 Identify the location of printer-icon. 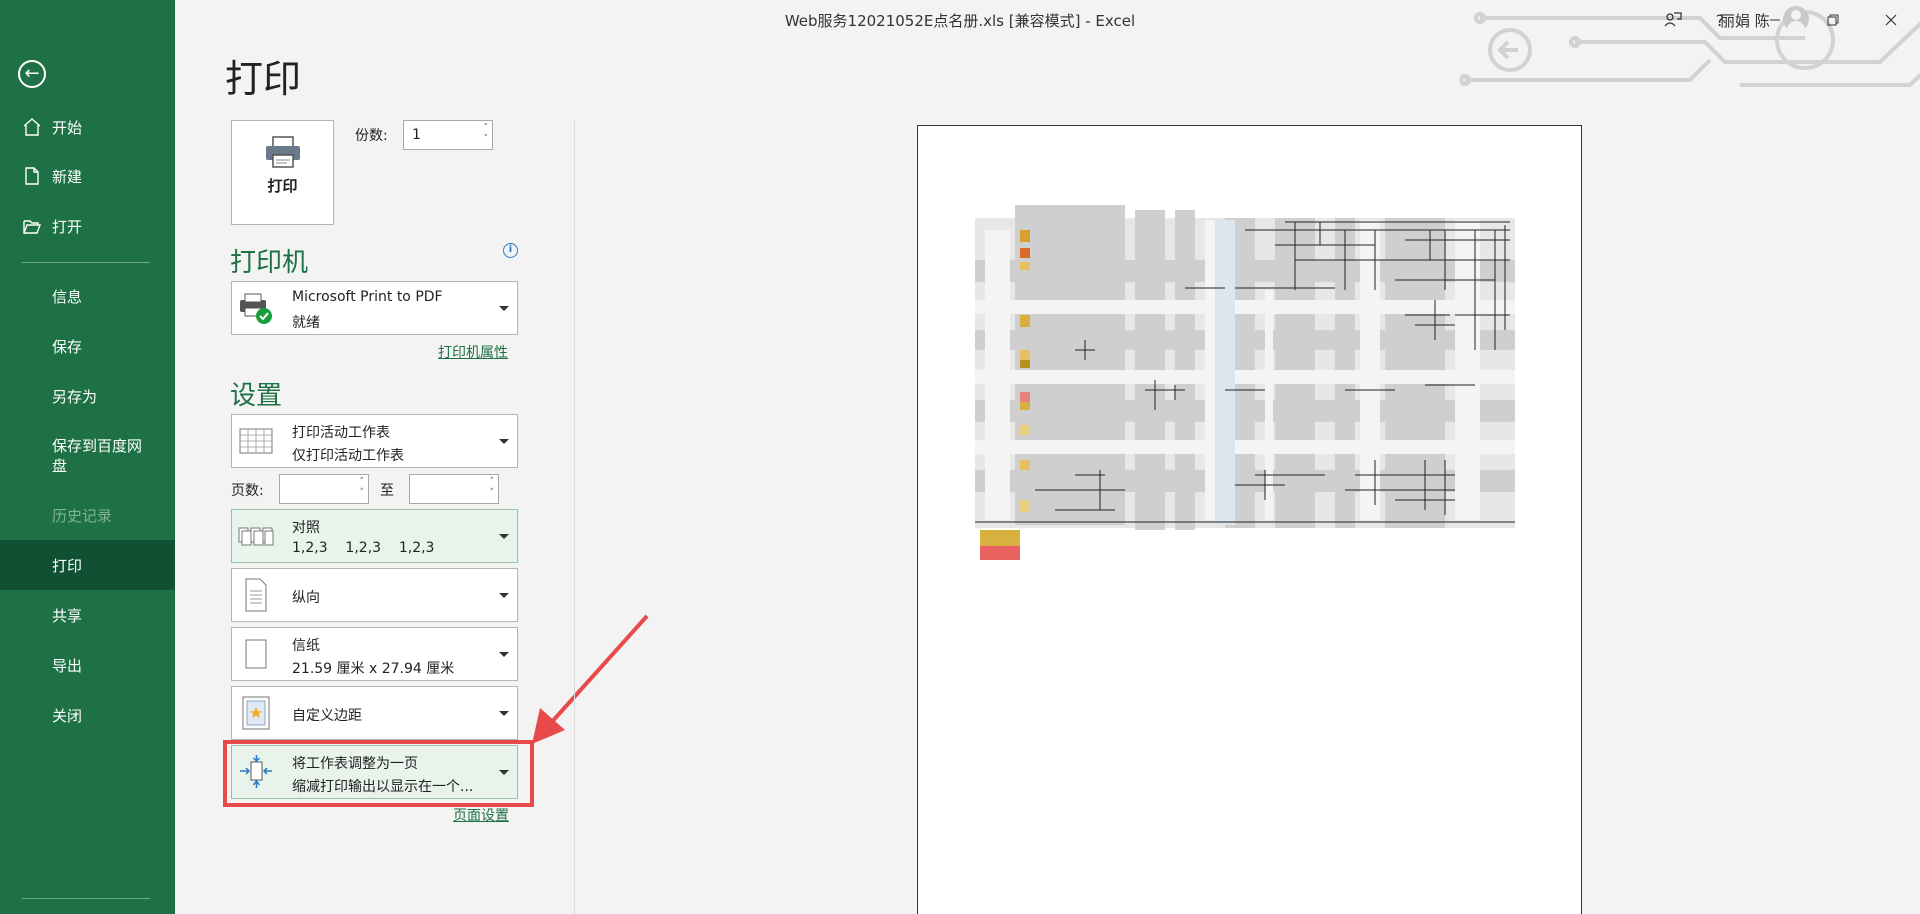
(282, 152).